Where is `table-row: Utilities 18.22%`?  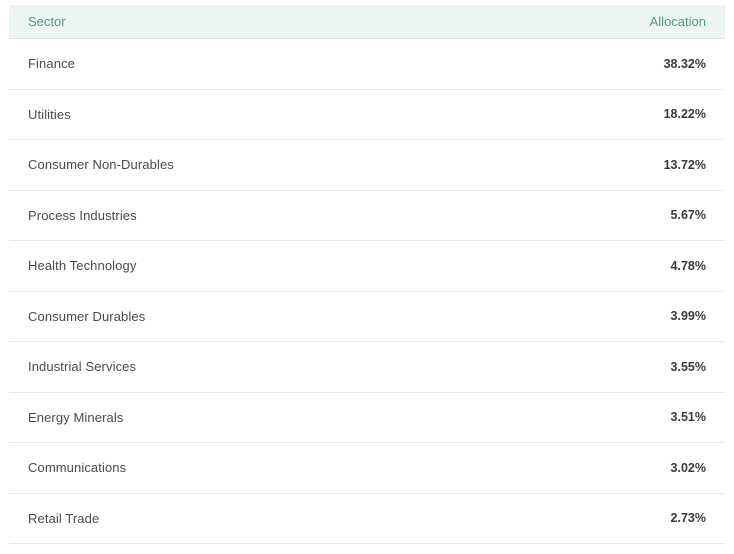
table-row: Utilities 18.22% is located at coordinates (367, 115).